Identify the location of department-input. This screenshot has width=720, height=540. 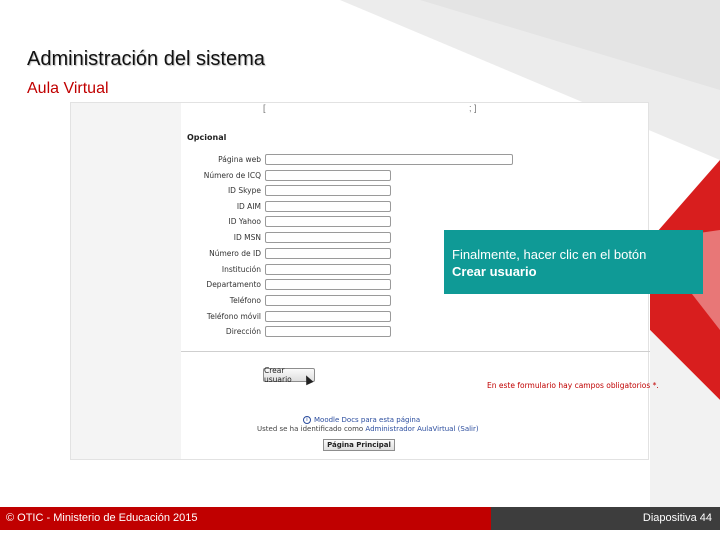
(328, 284).